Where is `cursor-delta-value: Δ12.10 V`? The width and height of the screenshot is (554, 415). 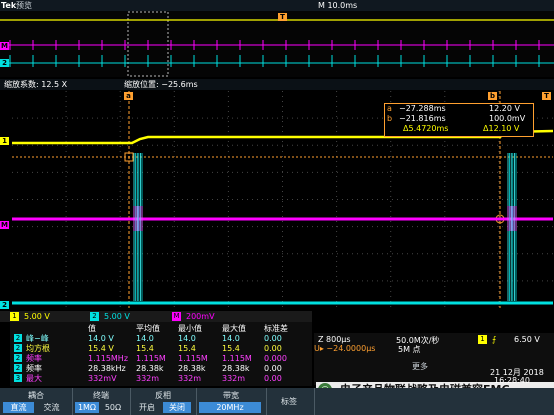 cursor-delta-value: Δ12.10 V is located at coordinates (501, 128).